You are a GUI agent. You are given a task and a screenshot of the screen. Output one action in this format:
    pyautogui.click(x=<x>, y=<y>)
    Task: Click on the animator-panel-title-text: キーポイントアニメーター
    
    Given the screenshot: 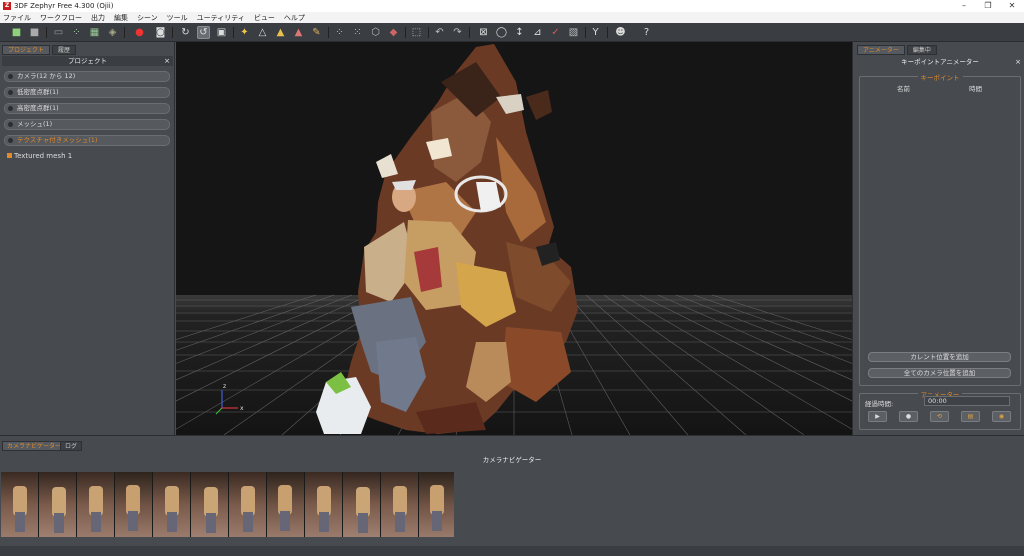 What is the action you would take?
    pyautogui.click(x=940, y=62)
    